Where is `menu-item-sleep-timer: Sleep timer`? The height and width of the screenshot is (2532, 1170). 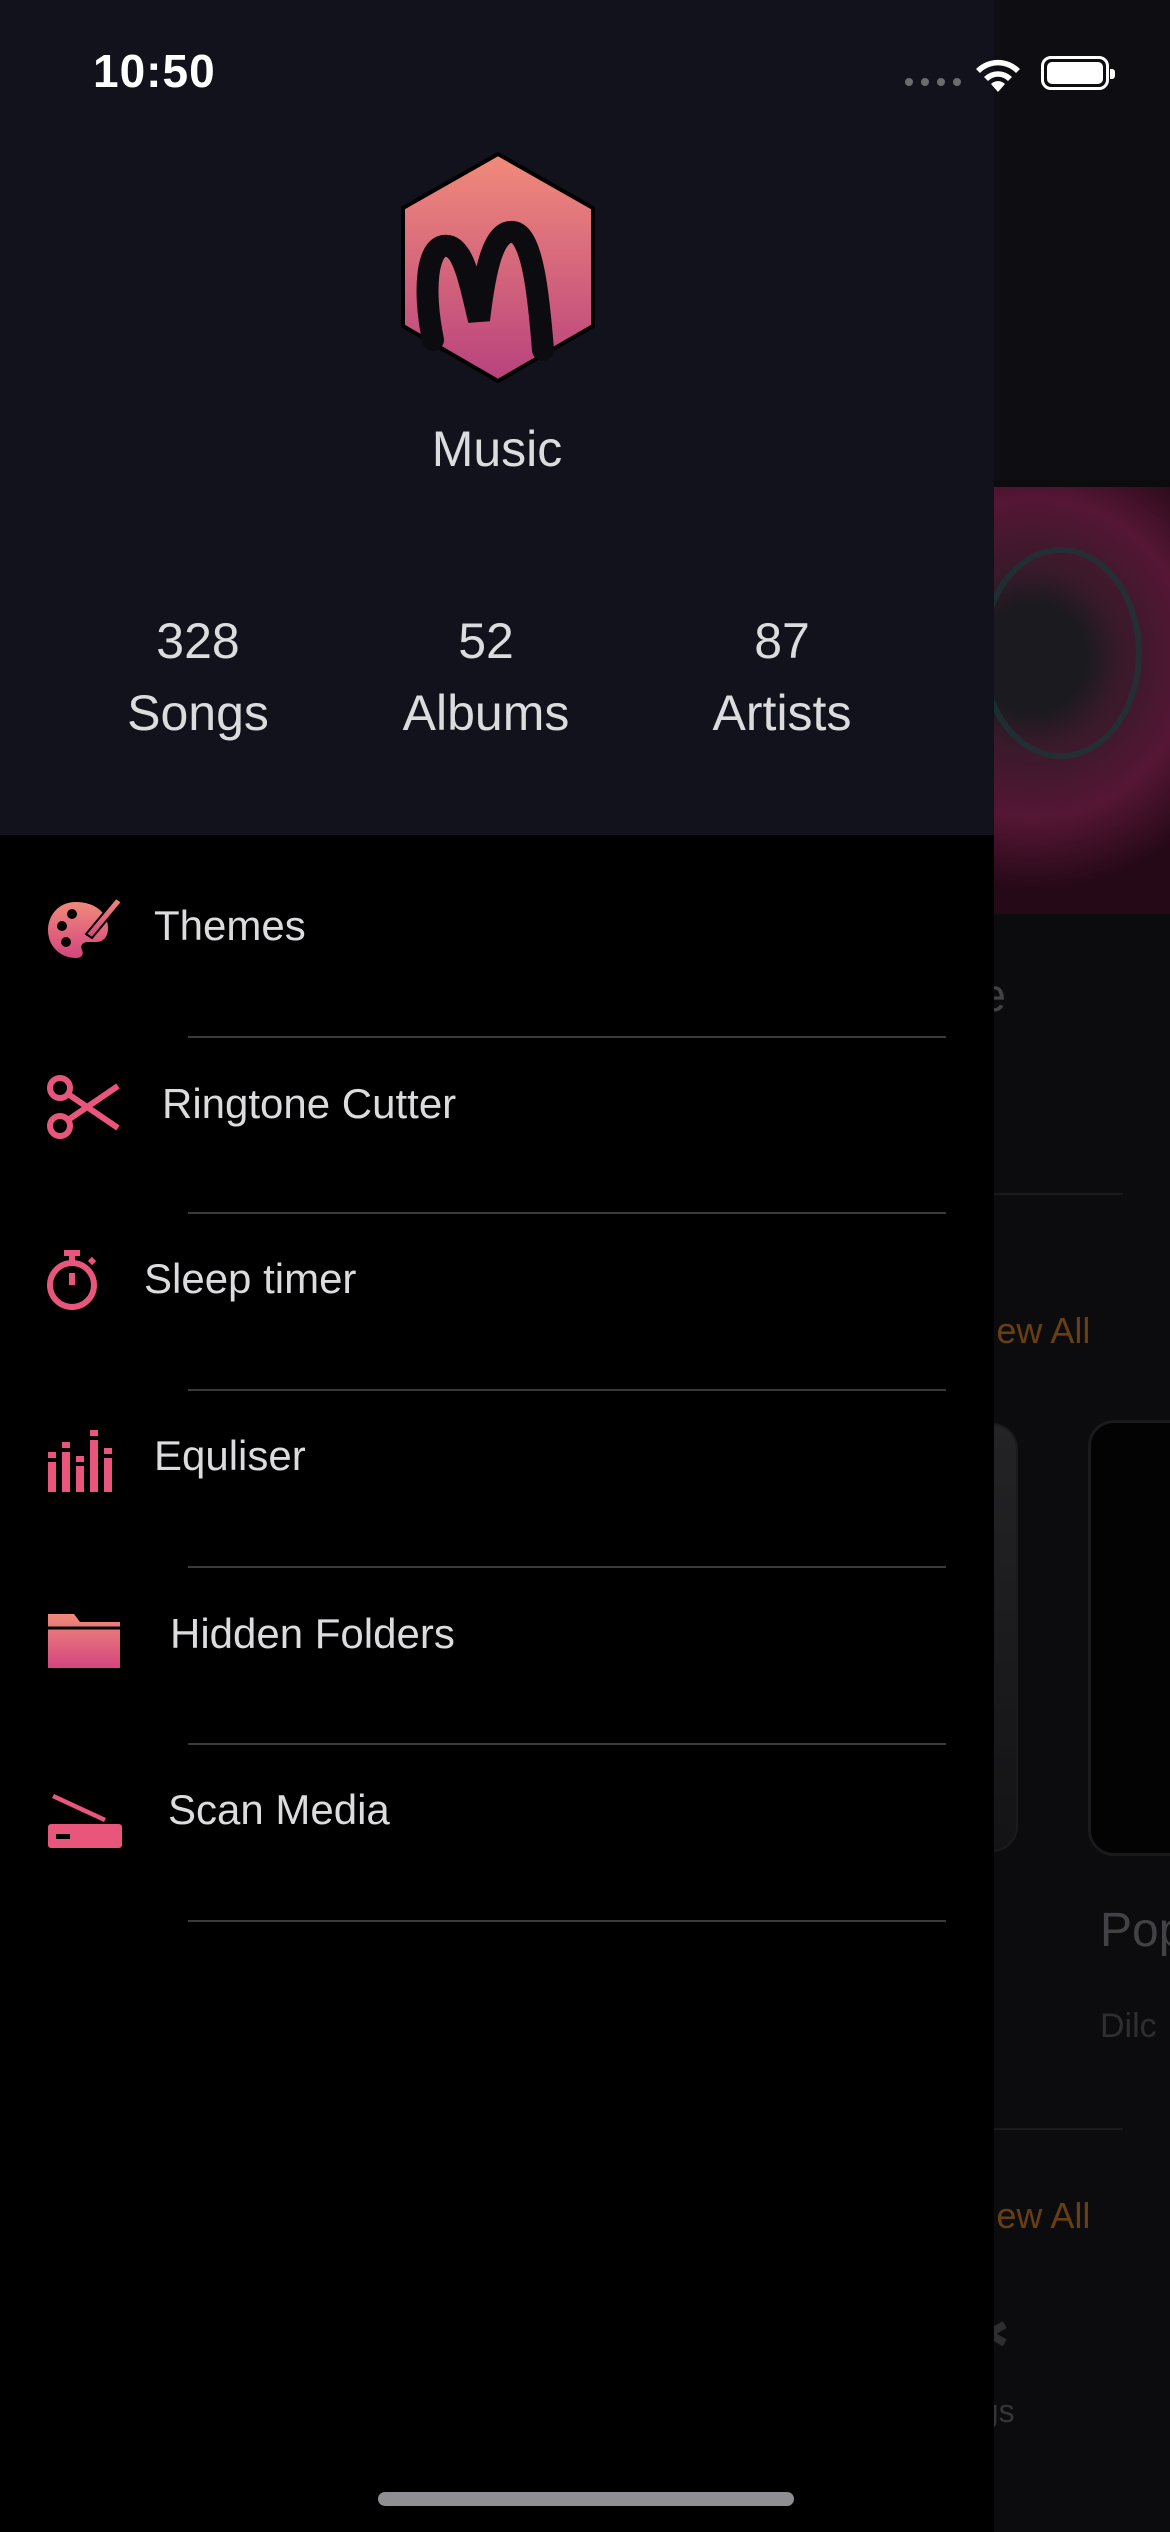
menu-item-sleep-timer: Sleep timer is located at coordinates (497, 1281).